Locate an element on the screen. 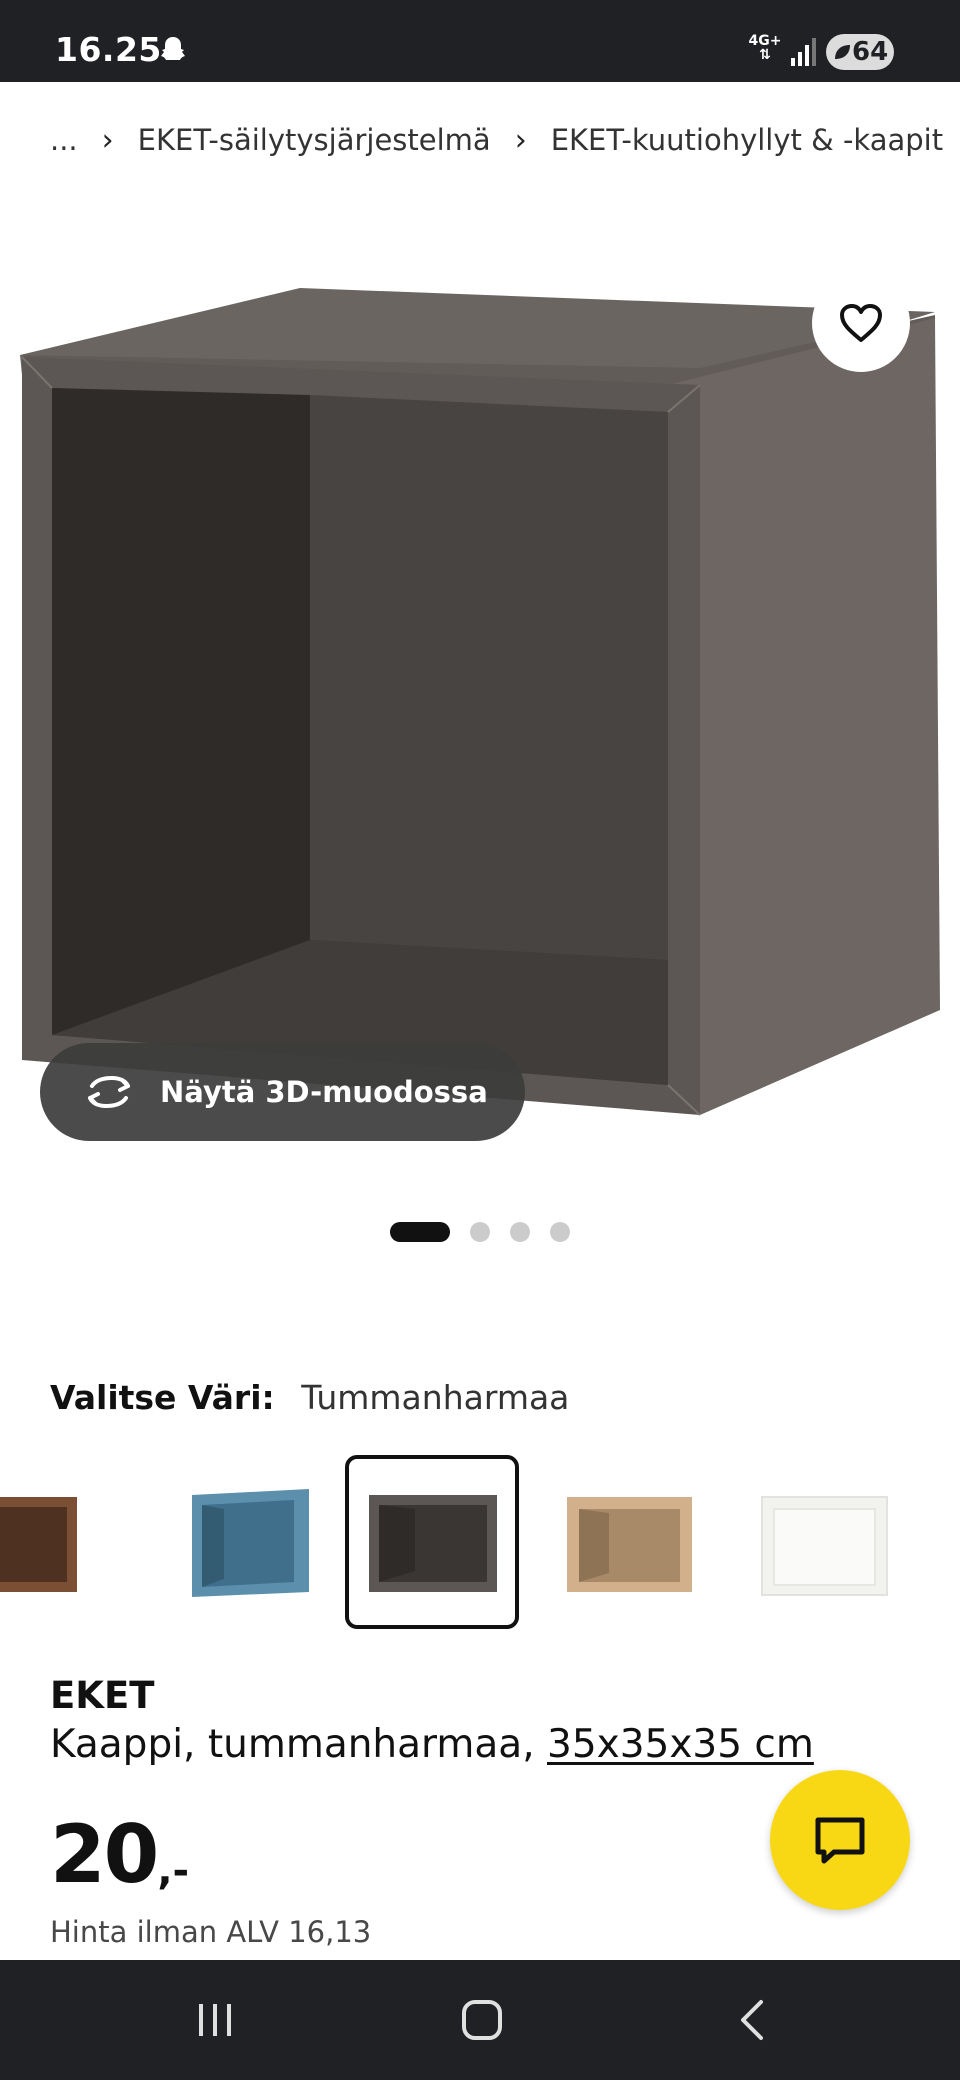 The width and height of the screenshot is (960, 2080). home-button is located at coordinates (482, 2020).